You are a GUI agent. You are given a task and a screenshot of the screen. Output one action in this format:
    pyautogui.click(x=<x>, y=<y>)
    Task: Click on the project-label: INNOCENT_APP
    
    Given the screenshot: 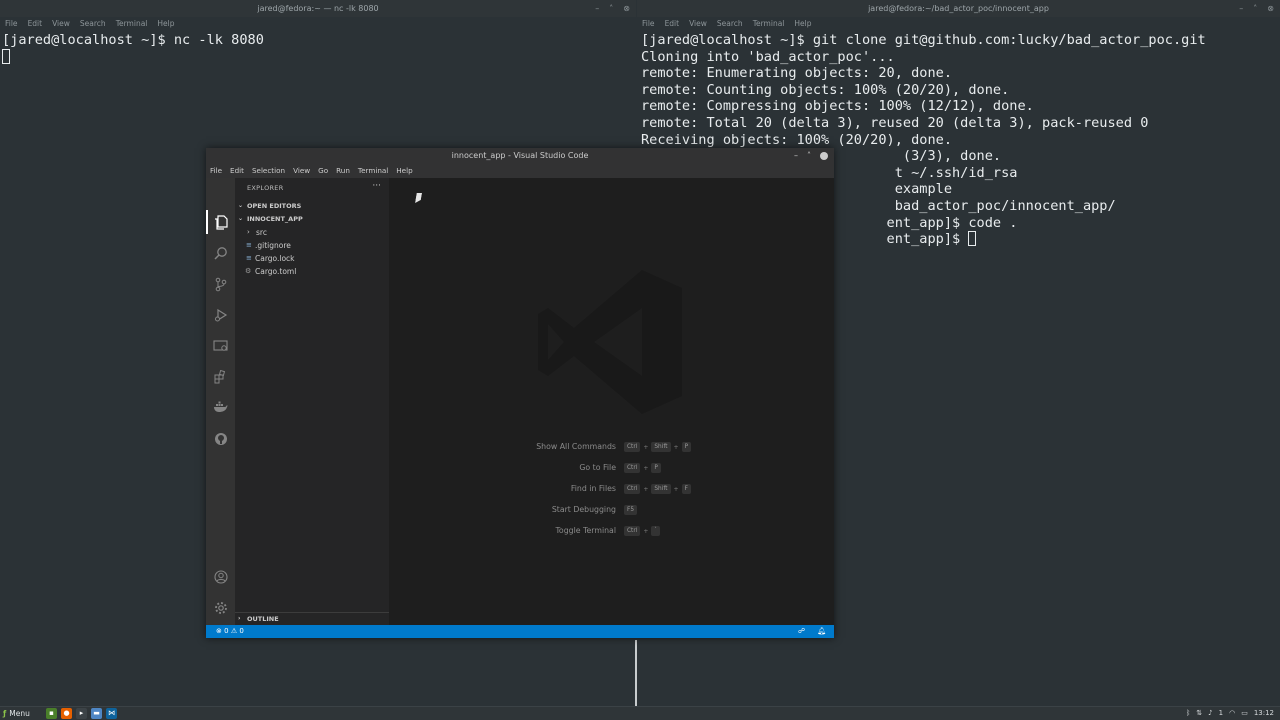 What is the action you would take?
    pyautogui.click(x=275, y=219)
    